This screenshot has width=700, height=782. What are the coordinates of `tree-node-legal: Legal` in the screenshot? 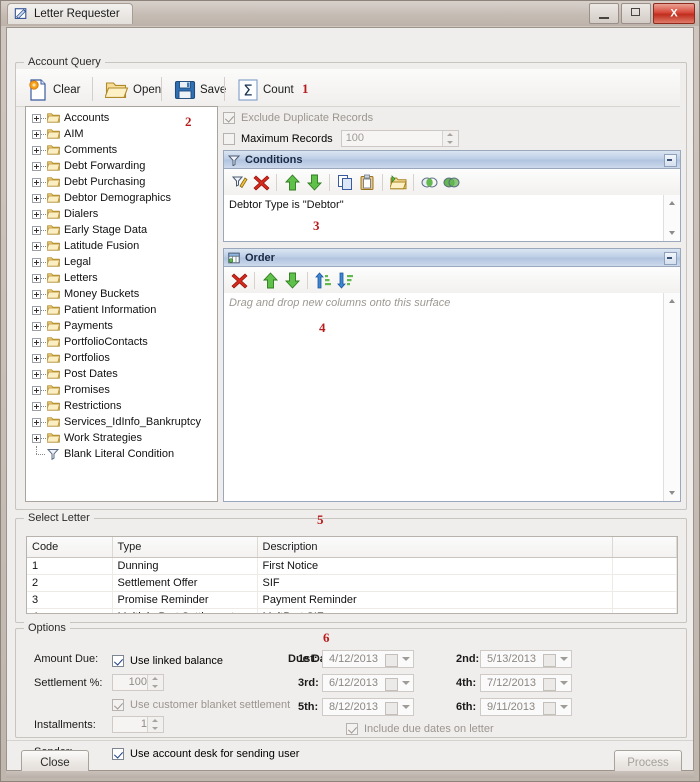 It's located at (122, 262).